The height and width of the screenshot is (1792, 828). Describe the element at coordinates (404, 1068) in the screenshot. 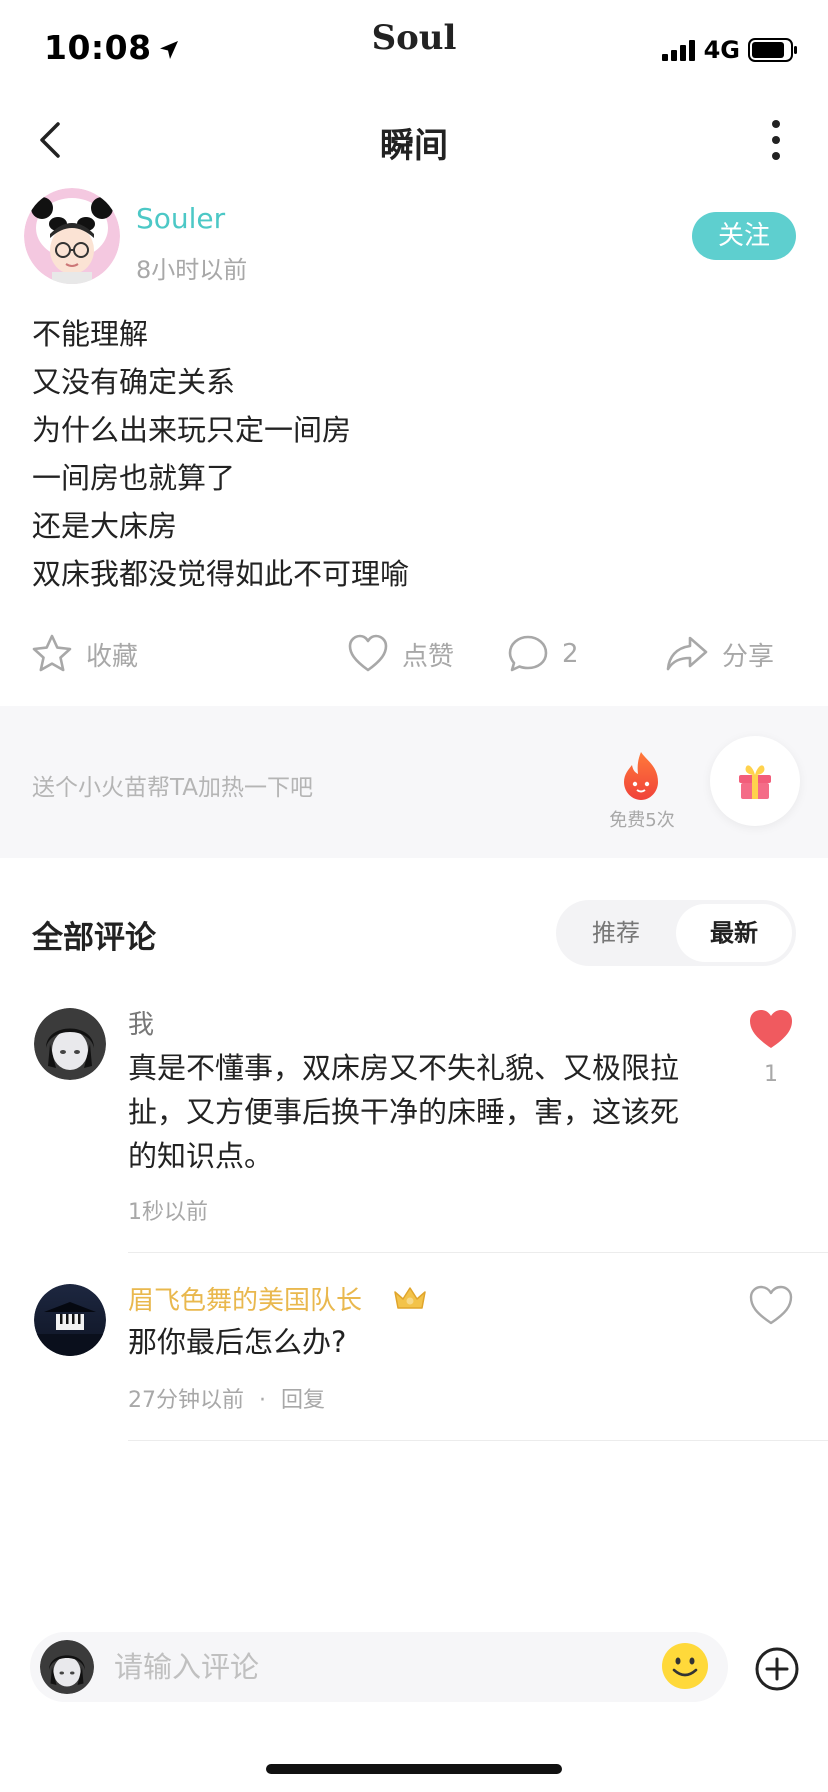

I see `comment-text-line: 真是不懂事，双床房又不失礼貌、又极限拉` at that location.